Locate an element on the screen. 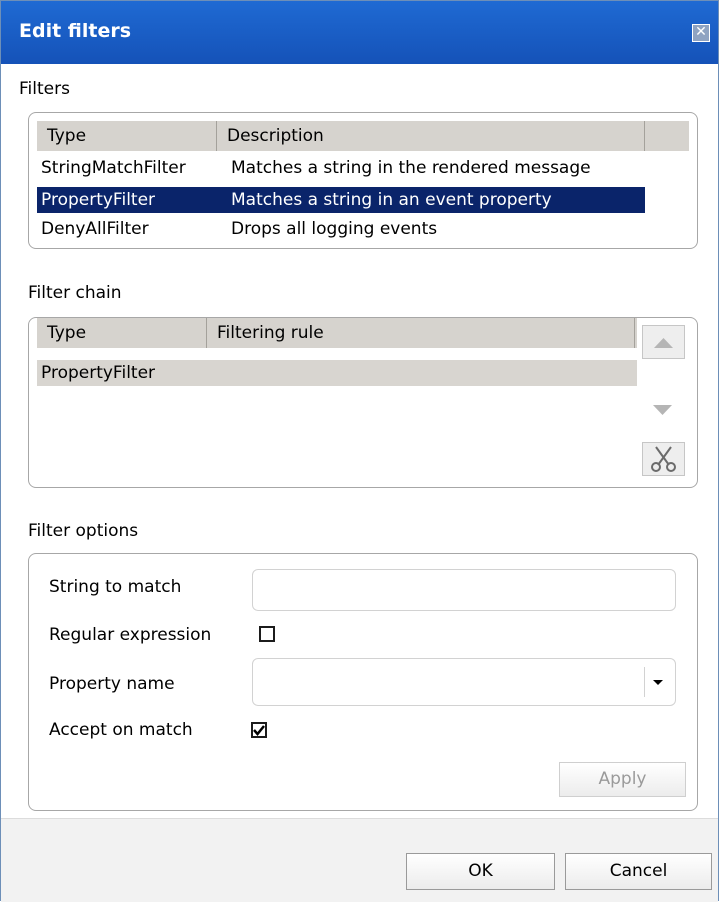  filter-description: Drops all logging events is located at coordinates (334, 229).